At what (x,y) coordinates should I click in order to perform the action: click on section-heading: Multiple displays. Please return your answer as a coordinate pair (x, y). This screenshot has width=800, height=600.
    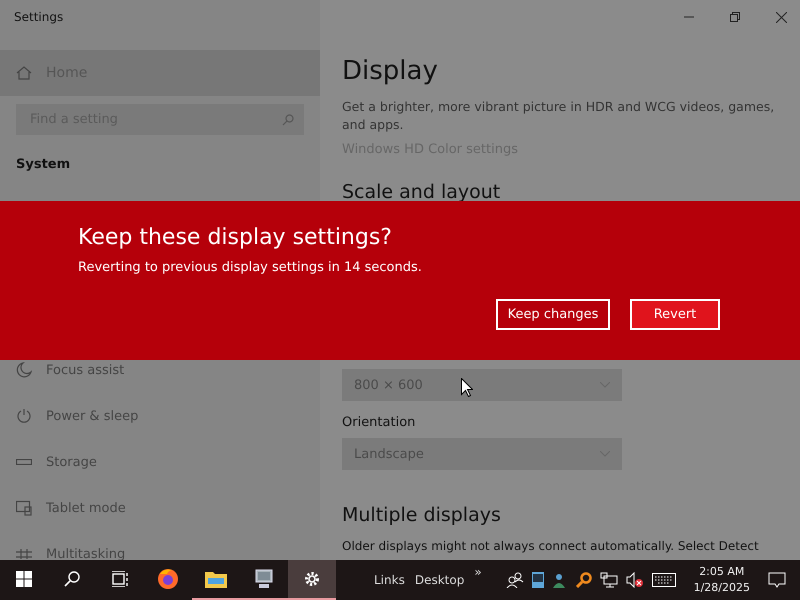
    Looking at the image, I should click on (422, 515).